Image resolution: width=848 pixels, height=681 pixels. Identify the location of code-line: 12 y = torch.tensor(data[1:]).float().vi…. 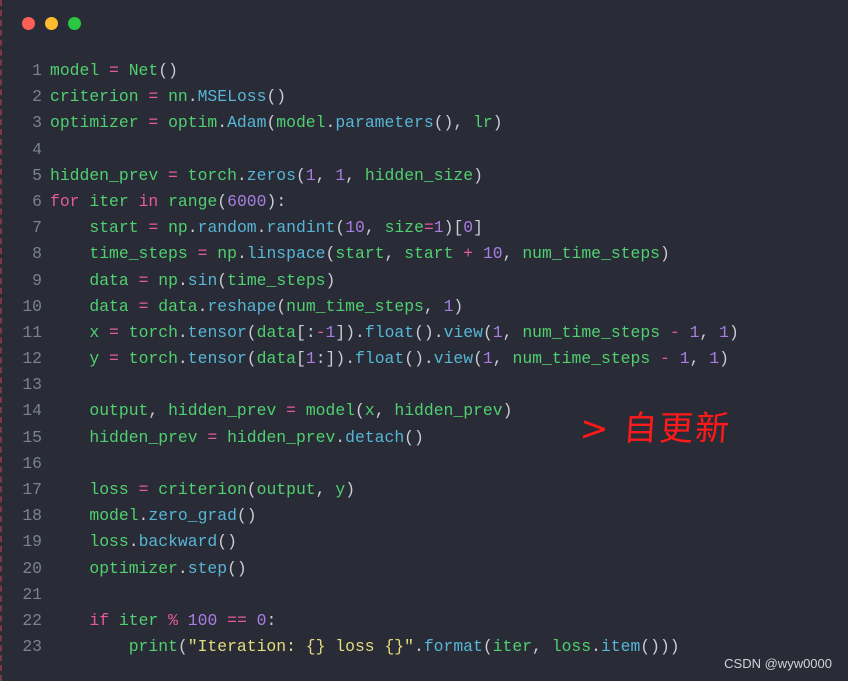
(425, 359).